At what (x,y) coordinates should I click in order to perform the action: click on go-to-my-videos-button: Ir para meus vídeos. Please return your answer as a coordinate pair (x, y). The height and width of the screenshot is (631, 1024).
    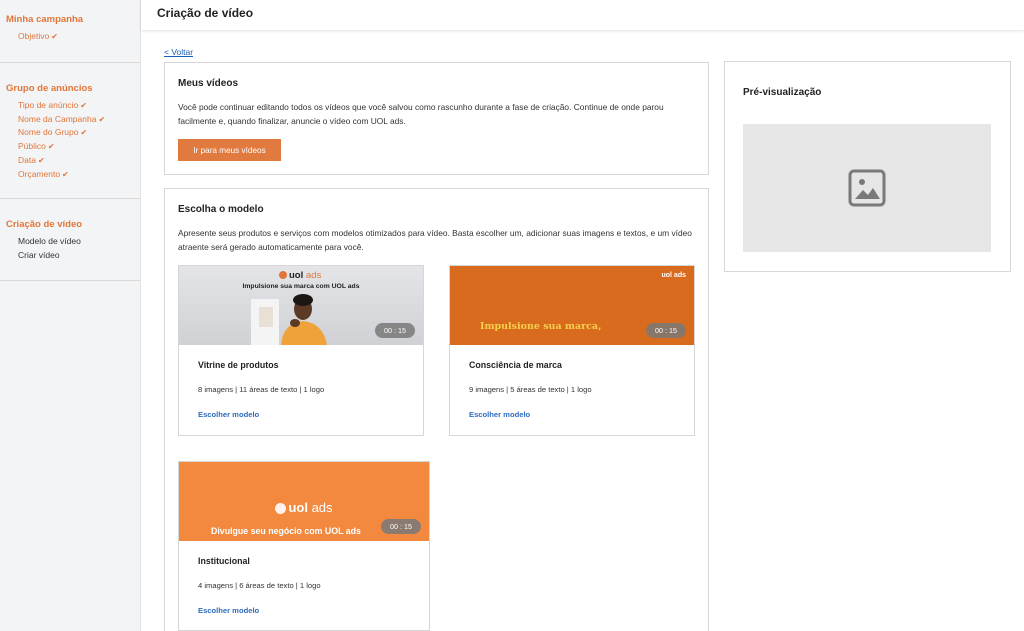
    Looking at the image, I should click on (229, 150).